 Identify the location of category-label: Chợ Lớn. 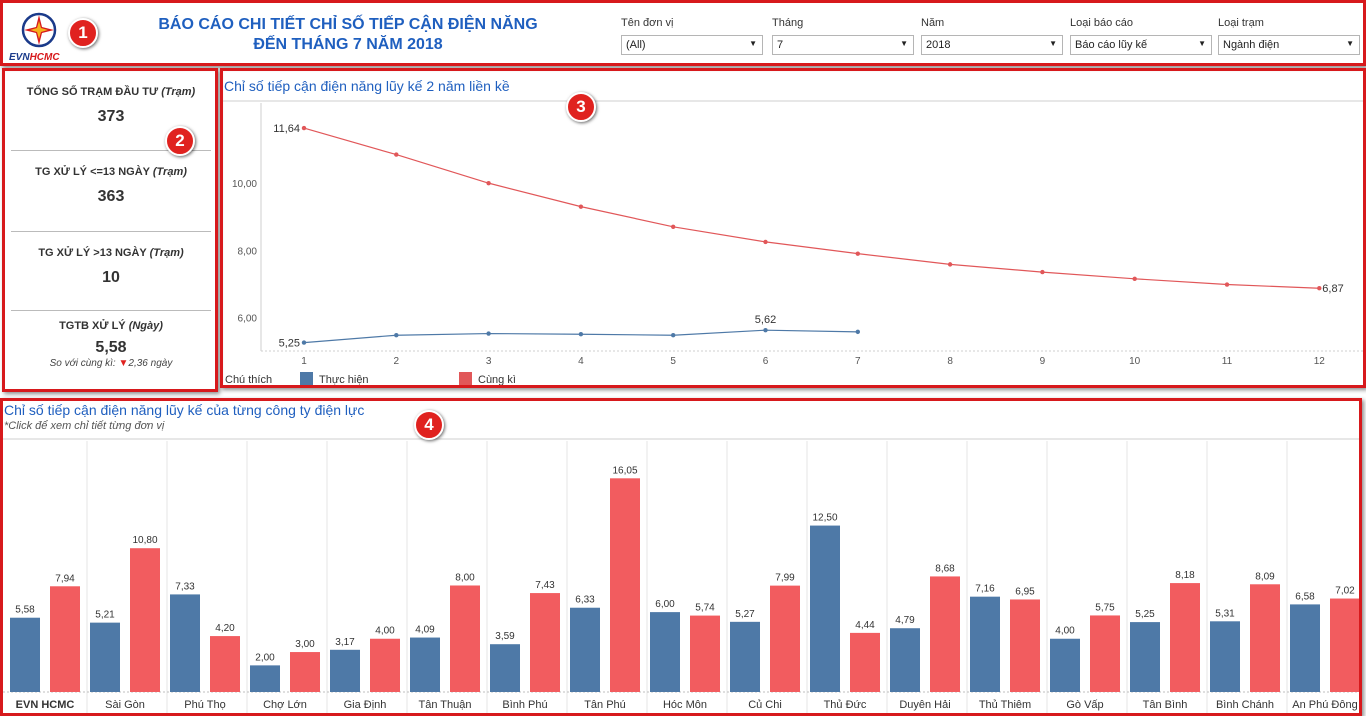
(285, 705).